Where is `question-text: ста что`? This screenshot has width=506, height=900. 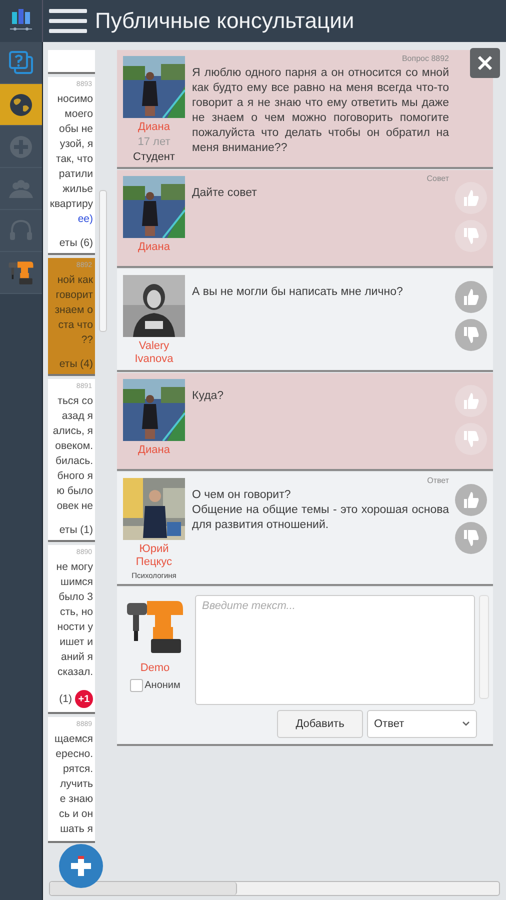
question-text: ста что is located at coordinates (75, 325).